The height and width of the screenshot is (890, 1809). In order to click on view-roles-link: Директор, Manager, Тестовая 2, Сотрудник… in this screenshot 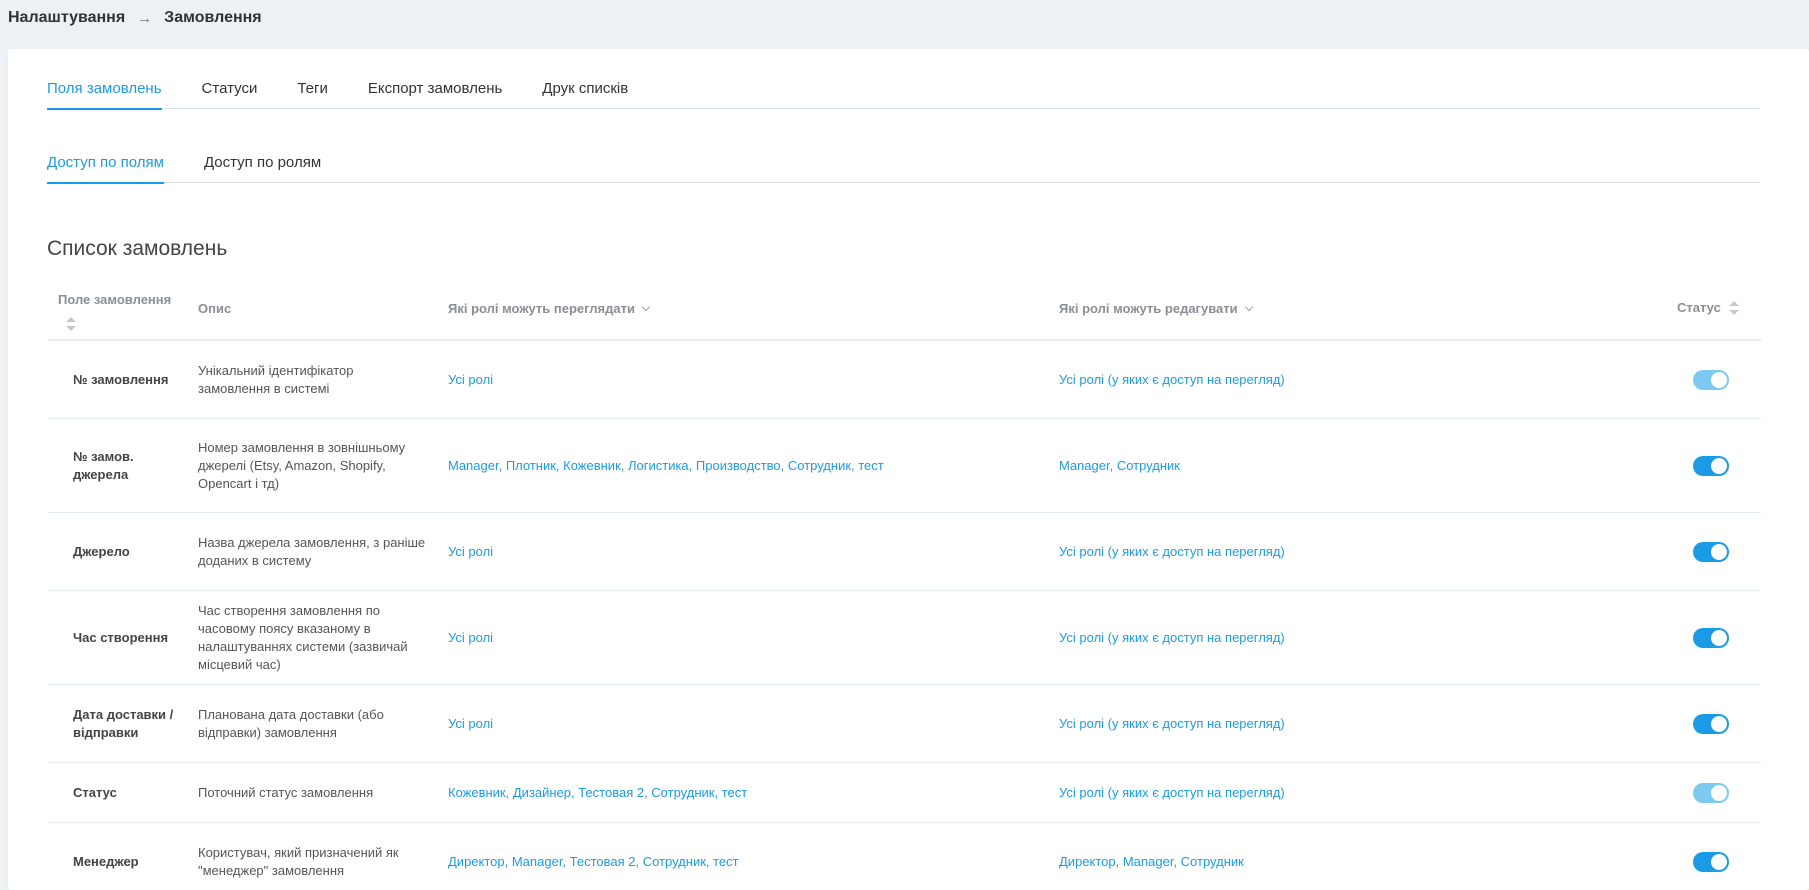, I will do `click(743, 862)`.